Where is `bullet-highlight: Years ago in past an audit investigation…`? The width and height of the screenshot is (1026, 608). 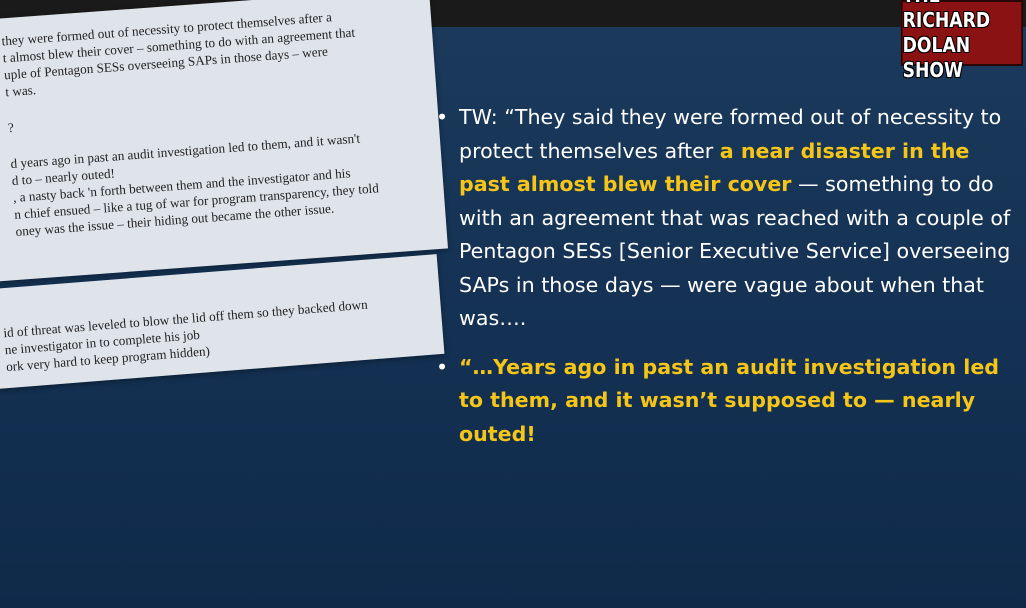
bullet-highlight: Years ago in past an audit investigation… is located at coordinates (729, 400).